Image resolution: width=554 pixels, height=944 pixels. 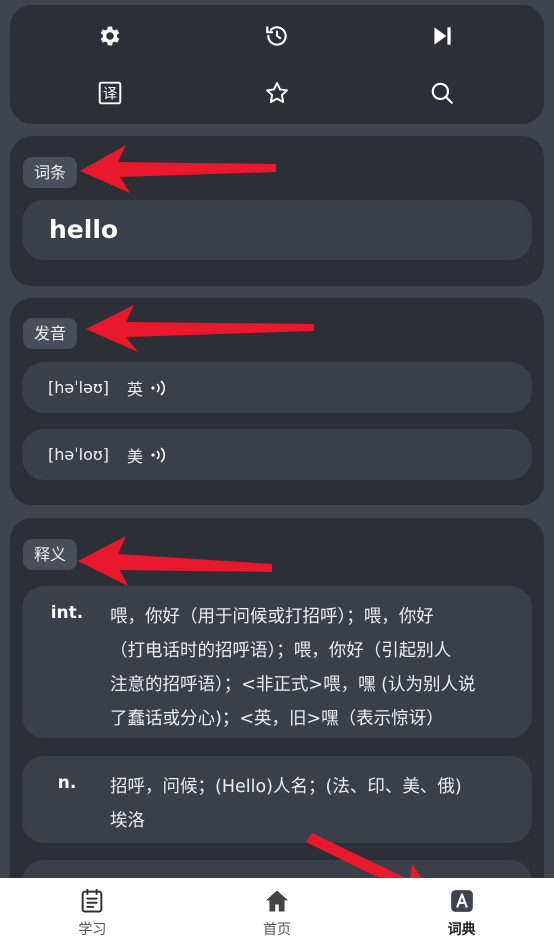 What do you see at coordinates (110, 36) in the screenshot?
I see `gear-icon` at bounding box center [110, 36].